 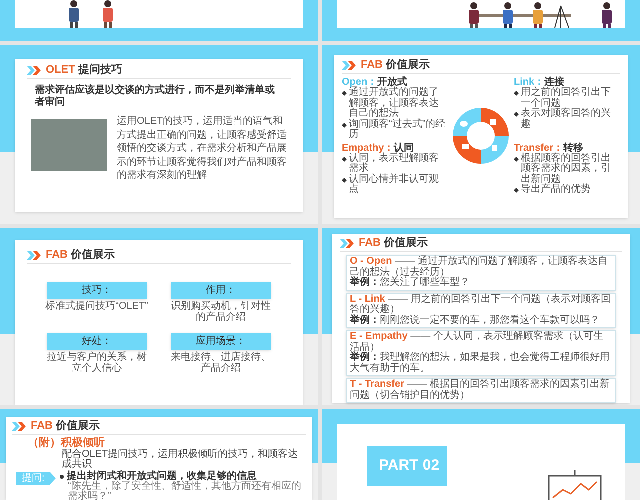 What do you see at coordinates (221, 312) in the screenshot?
I see `caption-text: 识别购买动机，针对性的产品介绍` at bounding box center [221, 312].